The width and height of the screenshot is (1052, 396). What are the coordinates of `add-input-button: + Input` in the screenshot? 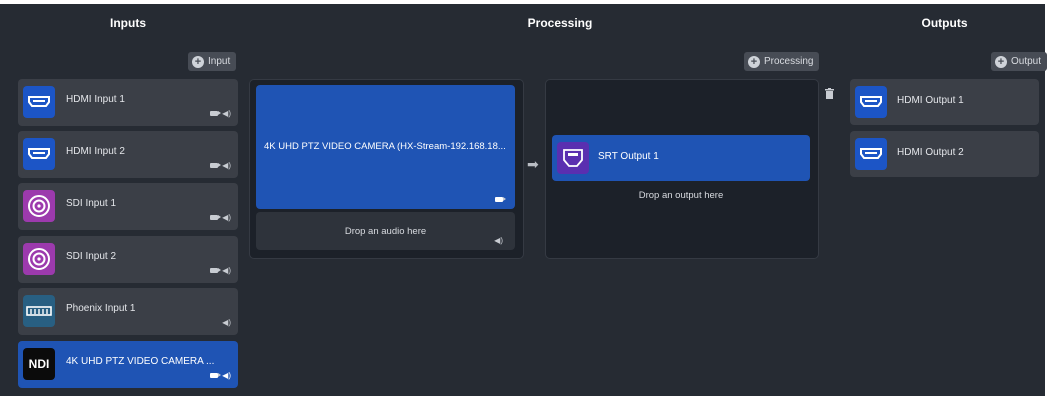 It's located at (212, 61).